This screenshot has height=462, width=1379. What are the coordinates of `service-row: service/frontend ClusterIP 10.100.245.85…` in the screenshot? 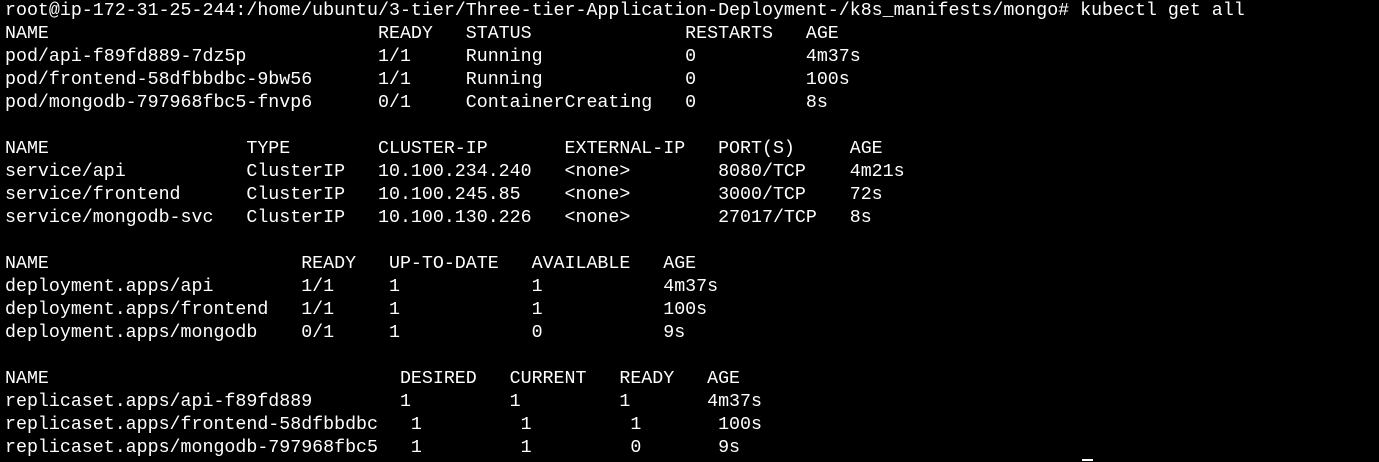 It's located at (444, 195).